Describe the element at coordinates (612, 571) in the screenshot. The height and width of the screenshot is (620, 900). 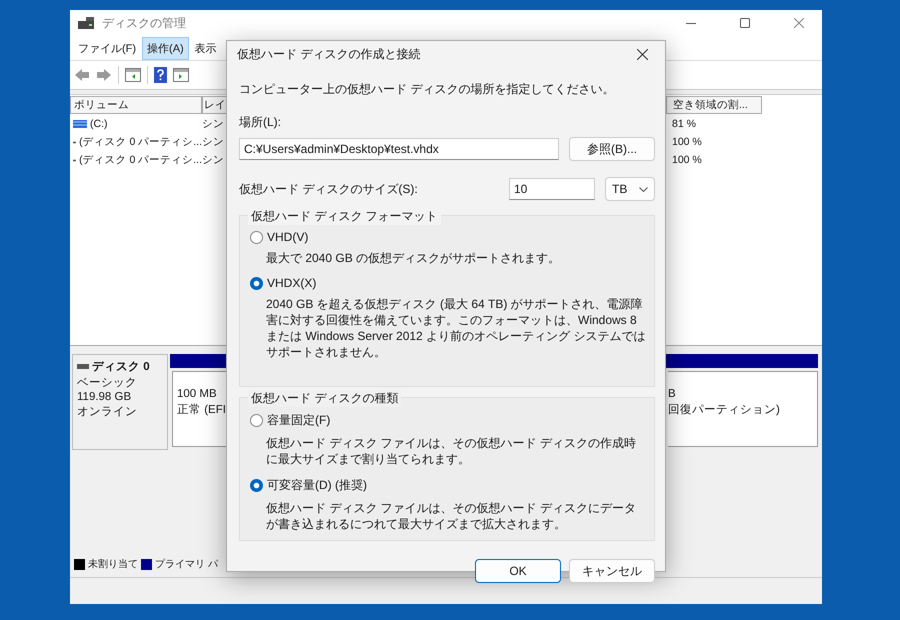
I see `dialog-button: キャンセル` at that location.